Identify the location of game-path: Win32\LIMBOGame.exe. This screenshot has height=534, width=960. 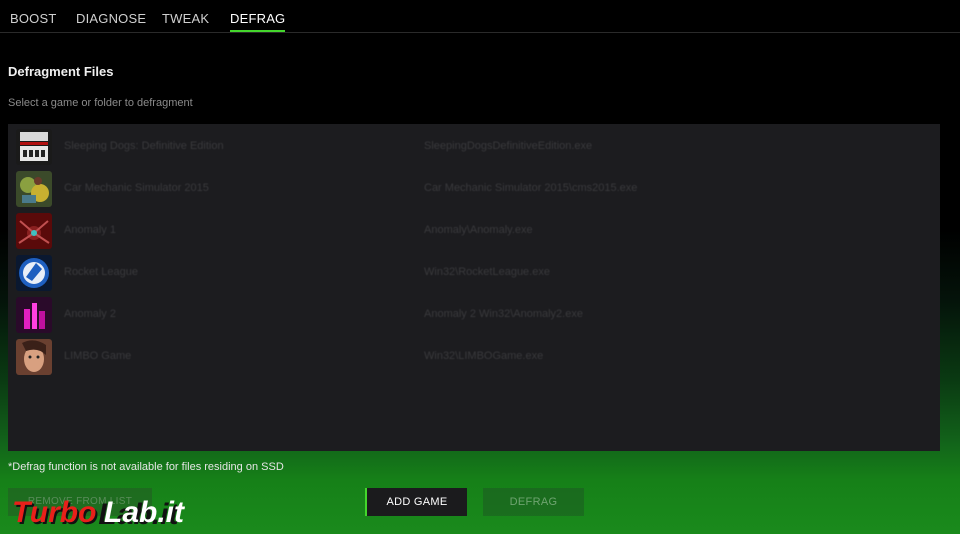
(484, 356).